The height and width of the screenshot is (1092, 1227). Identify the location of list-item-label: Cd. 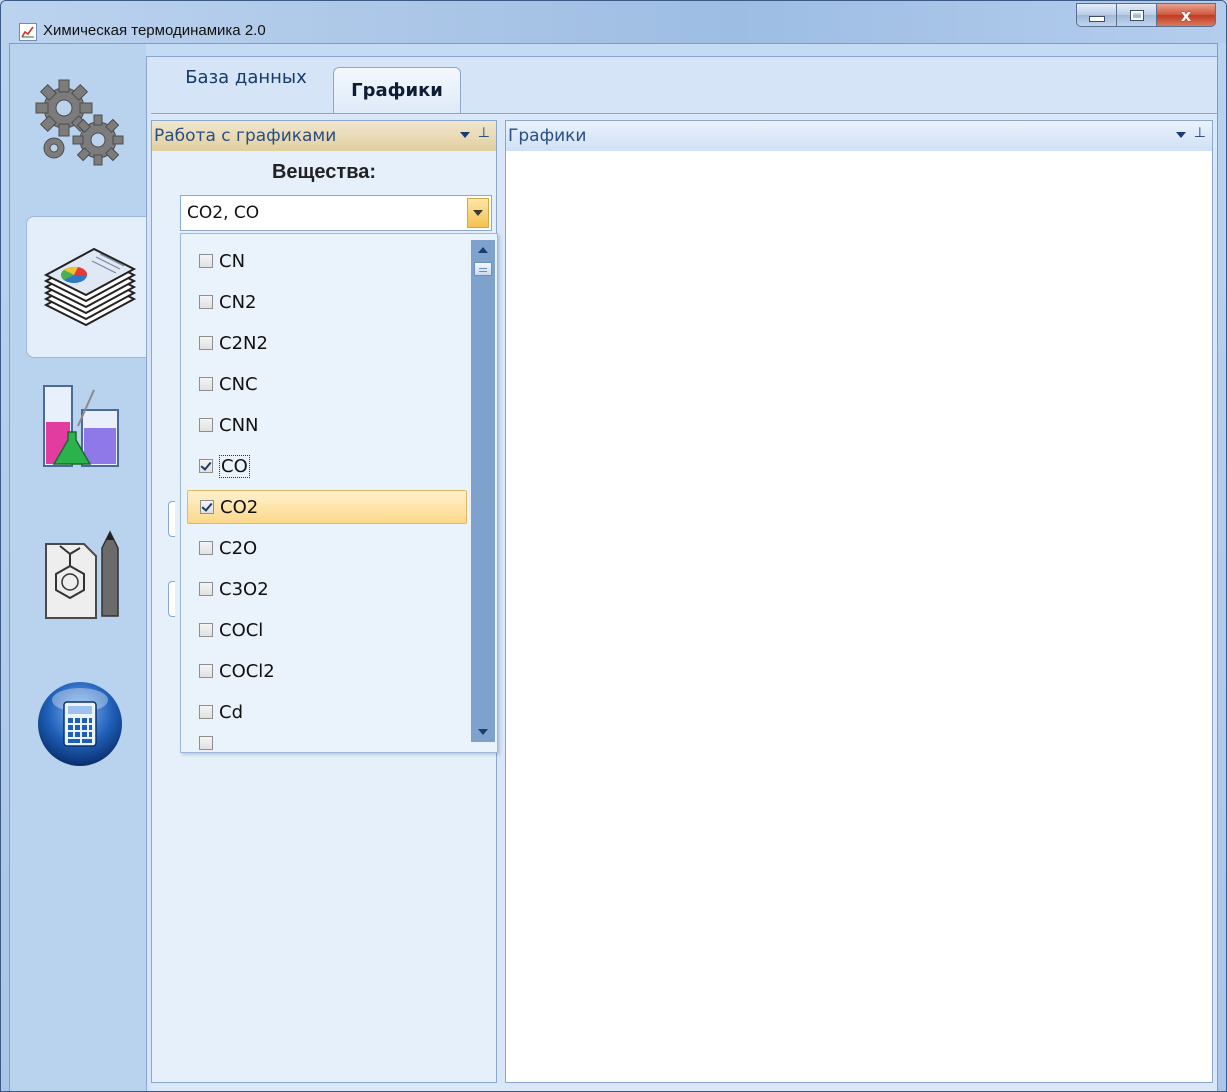
(231, 712).